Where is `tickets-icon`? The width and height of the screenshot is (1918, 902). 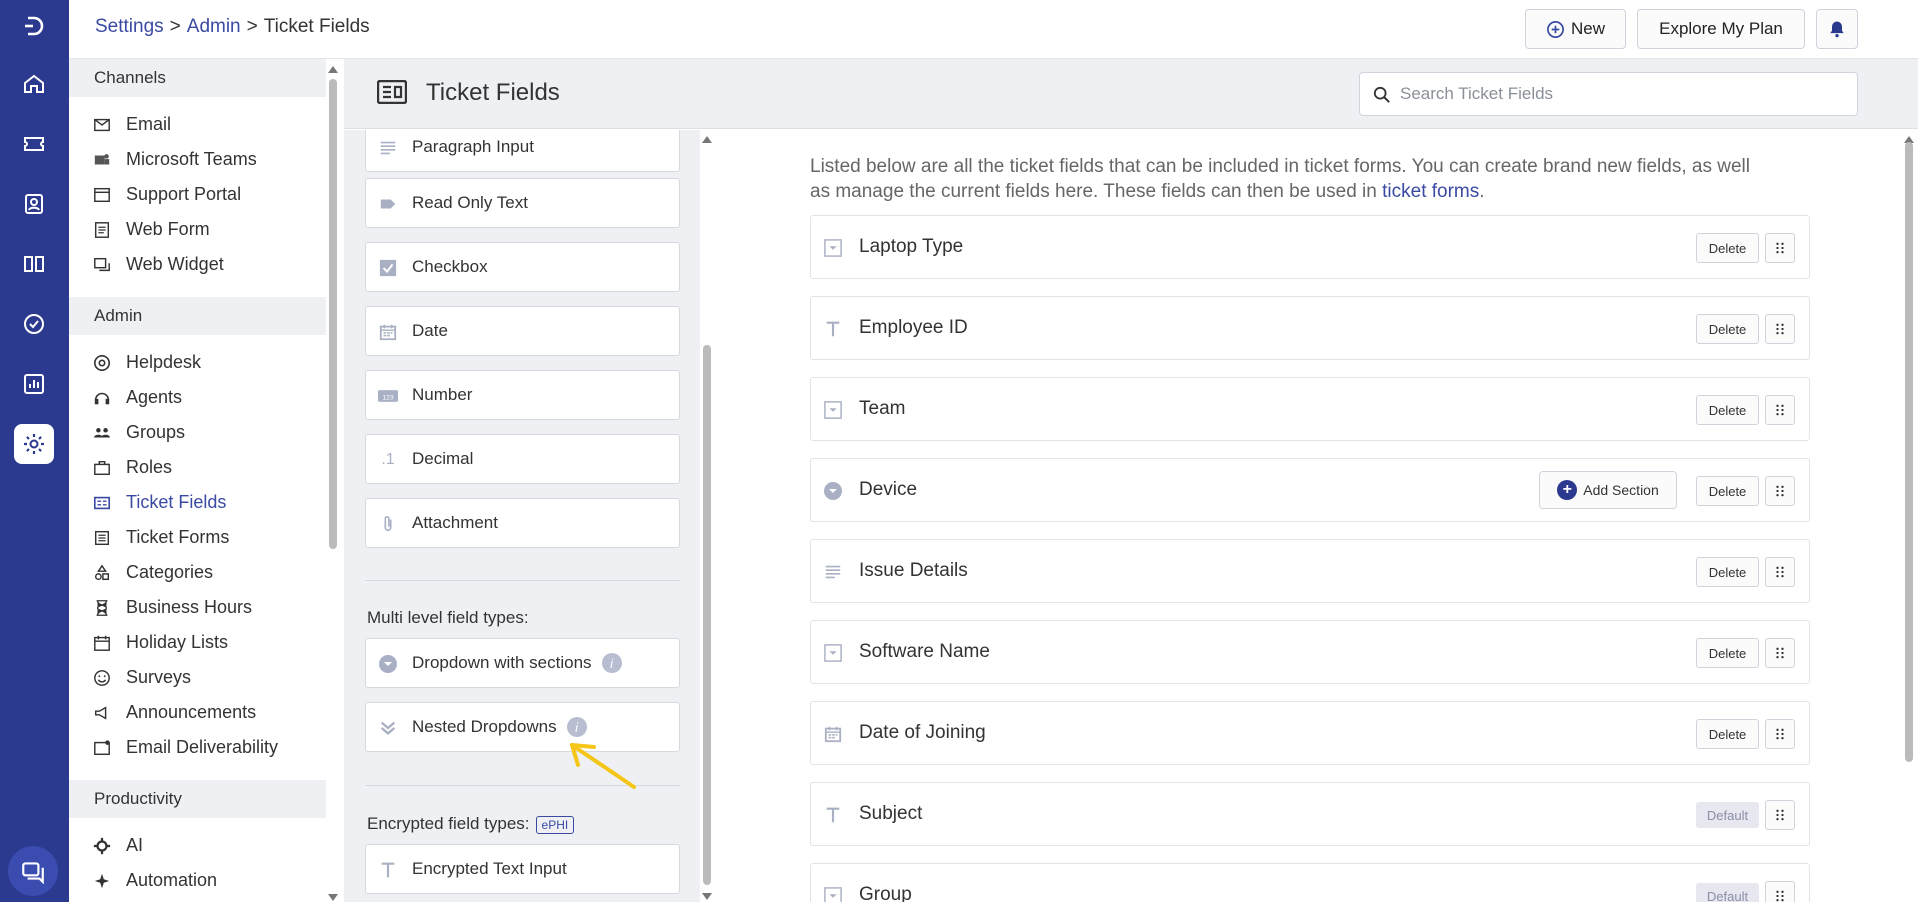
tickets-icon is located at coordinates (34, 144).